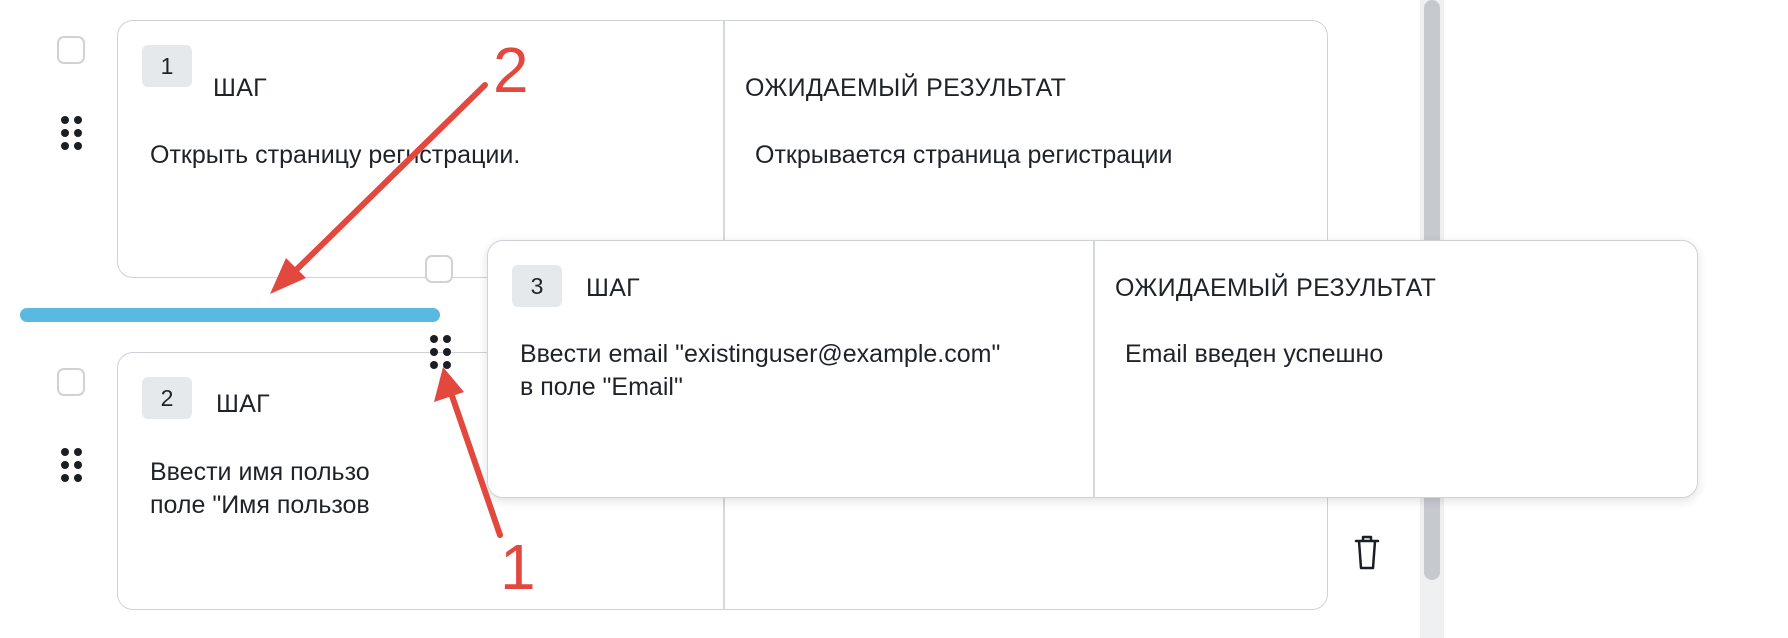 Image resolution: width=1788 pixels, height=638 pixels. Describe the element at coordinates (518, 567) in the screenshot. I see `annotation-label-1: 1` at that location.